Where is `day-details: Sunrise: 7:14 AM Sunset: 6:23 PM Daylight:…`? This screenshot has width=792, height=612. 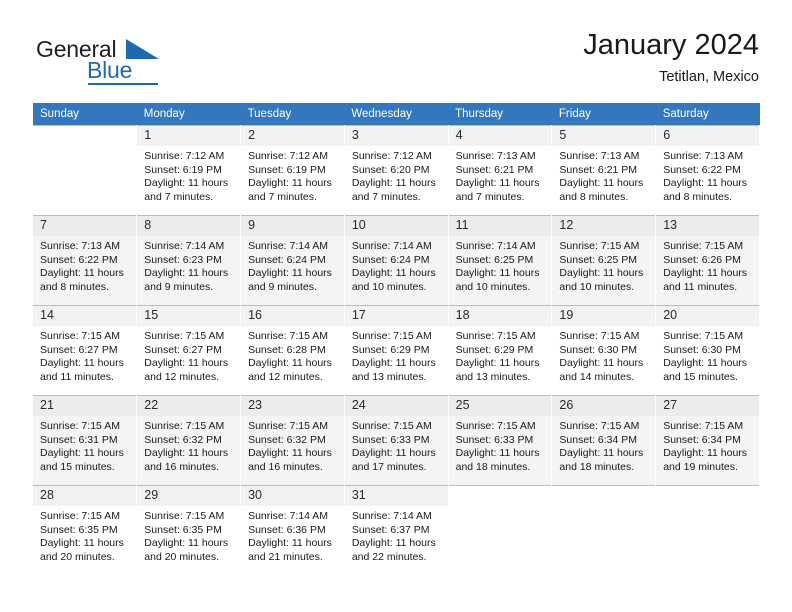 day-details: Sunrise: 7:14 AM Sunset: 6:23 PM Daylight:… is located at coordinates (188, 265).